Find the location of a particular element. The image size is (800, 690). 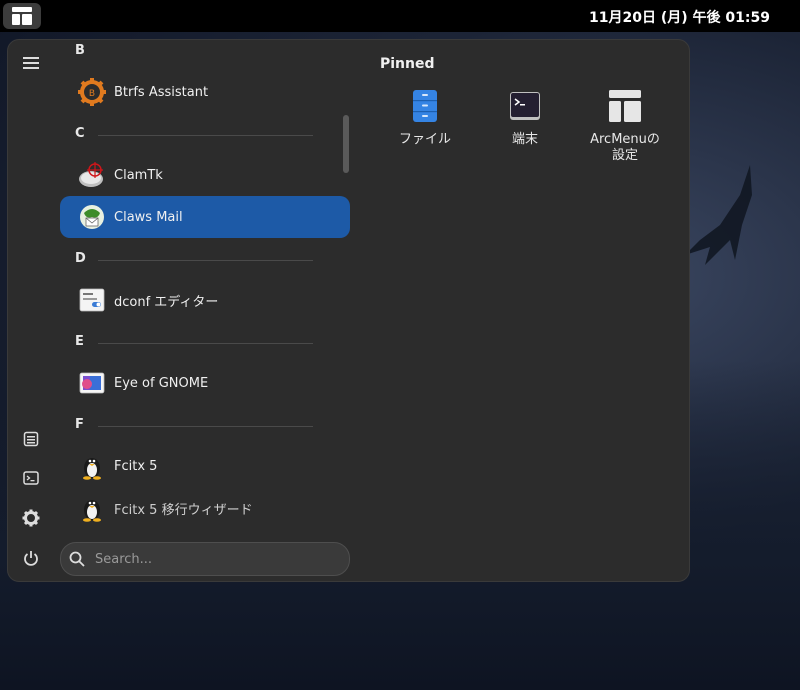

pinned-app-arcmenu-settings: ArcMenuの設定 is located at coordinates (625, 133).